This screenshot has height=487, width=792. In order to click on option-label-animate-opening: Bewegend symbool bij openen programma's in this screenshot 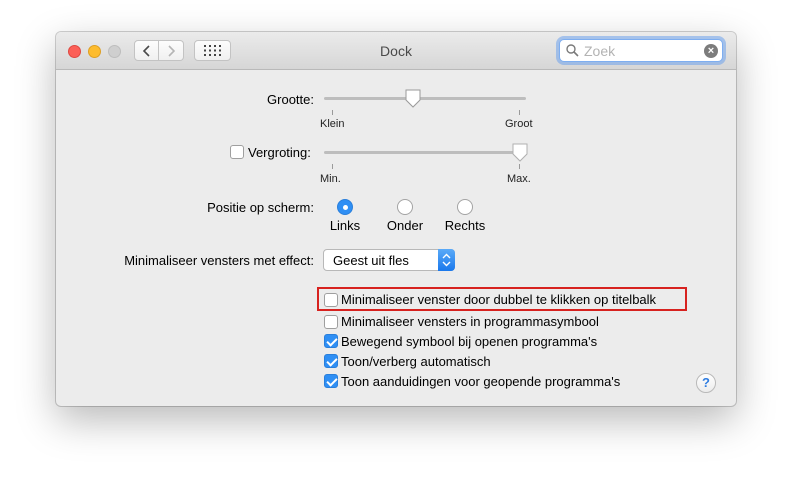, I will do `click(469, 341)`.